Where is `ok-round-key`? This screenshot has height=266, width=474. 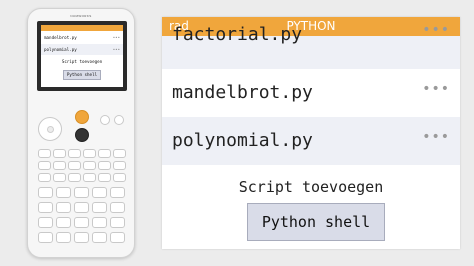 ok-round-key is located at coordinates (105, 120).